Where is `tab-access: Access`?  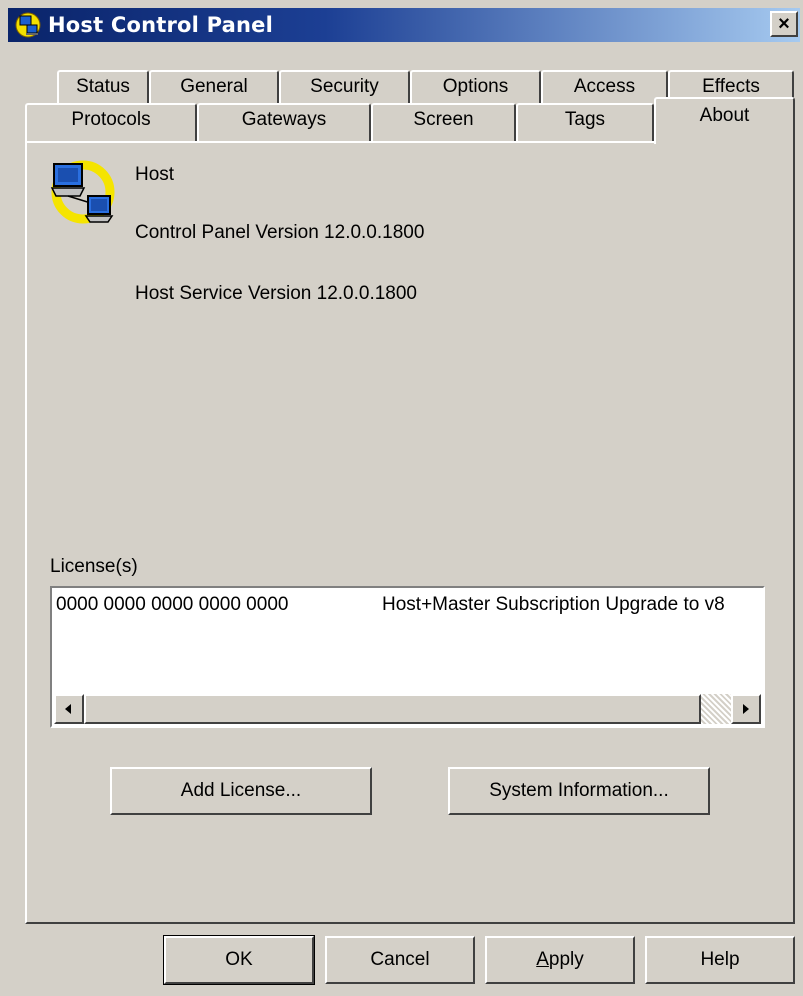 tab-access: Access is located at coordinates (604, 87).